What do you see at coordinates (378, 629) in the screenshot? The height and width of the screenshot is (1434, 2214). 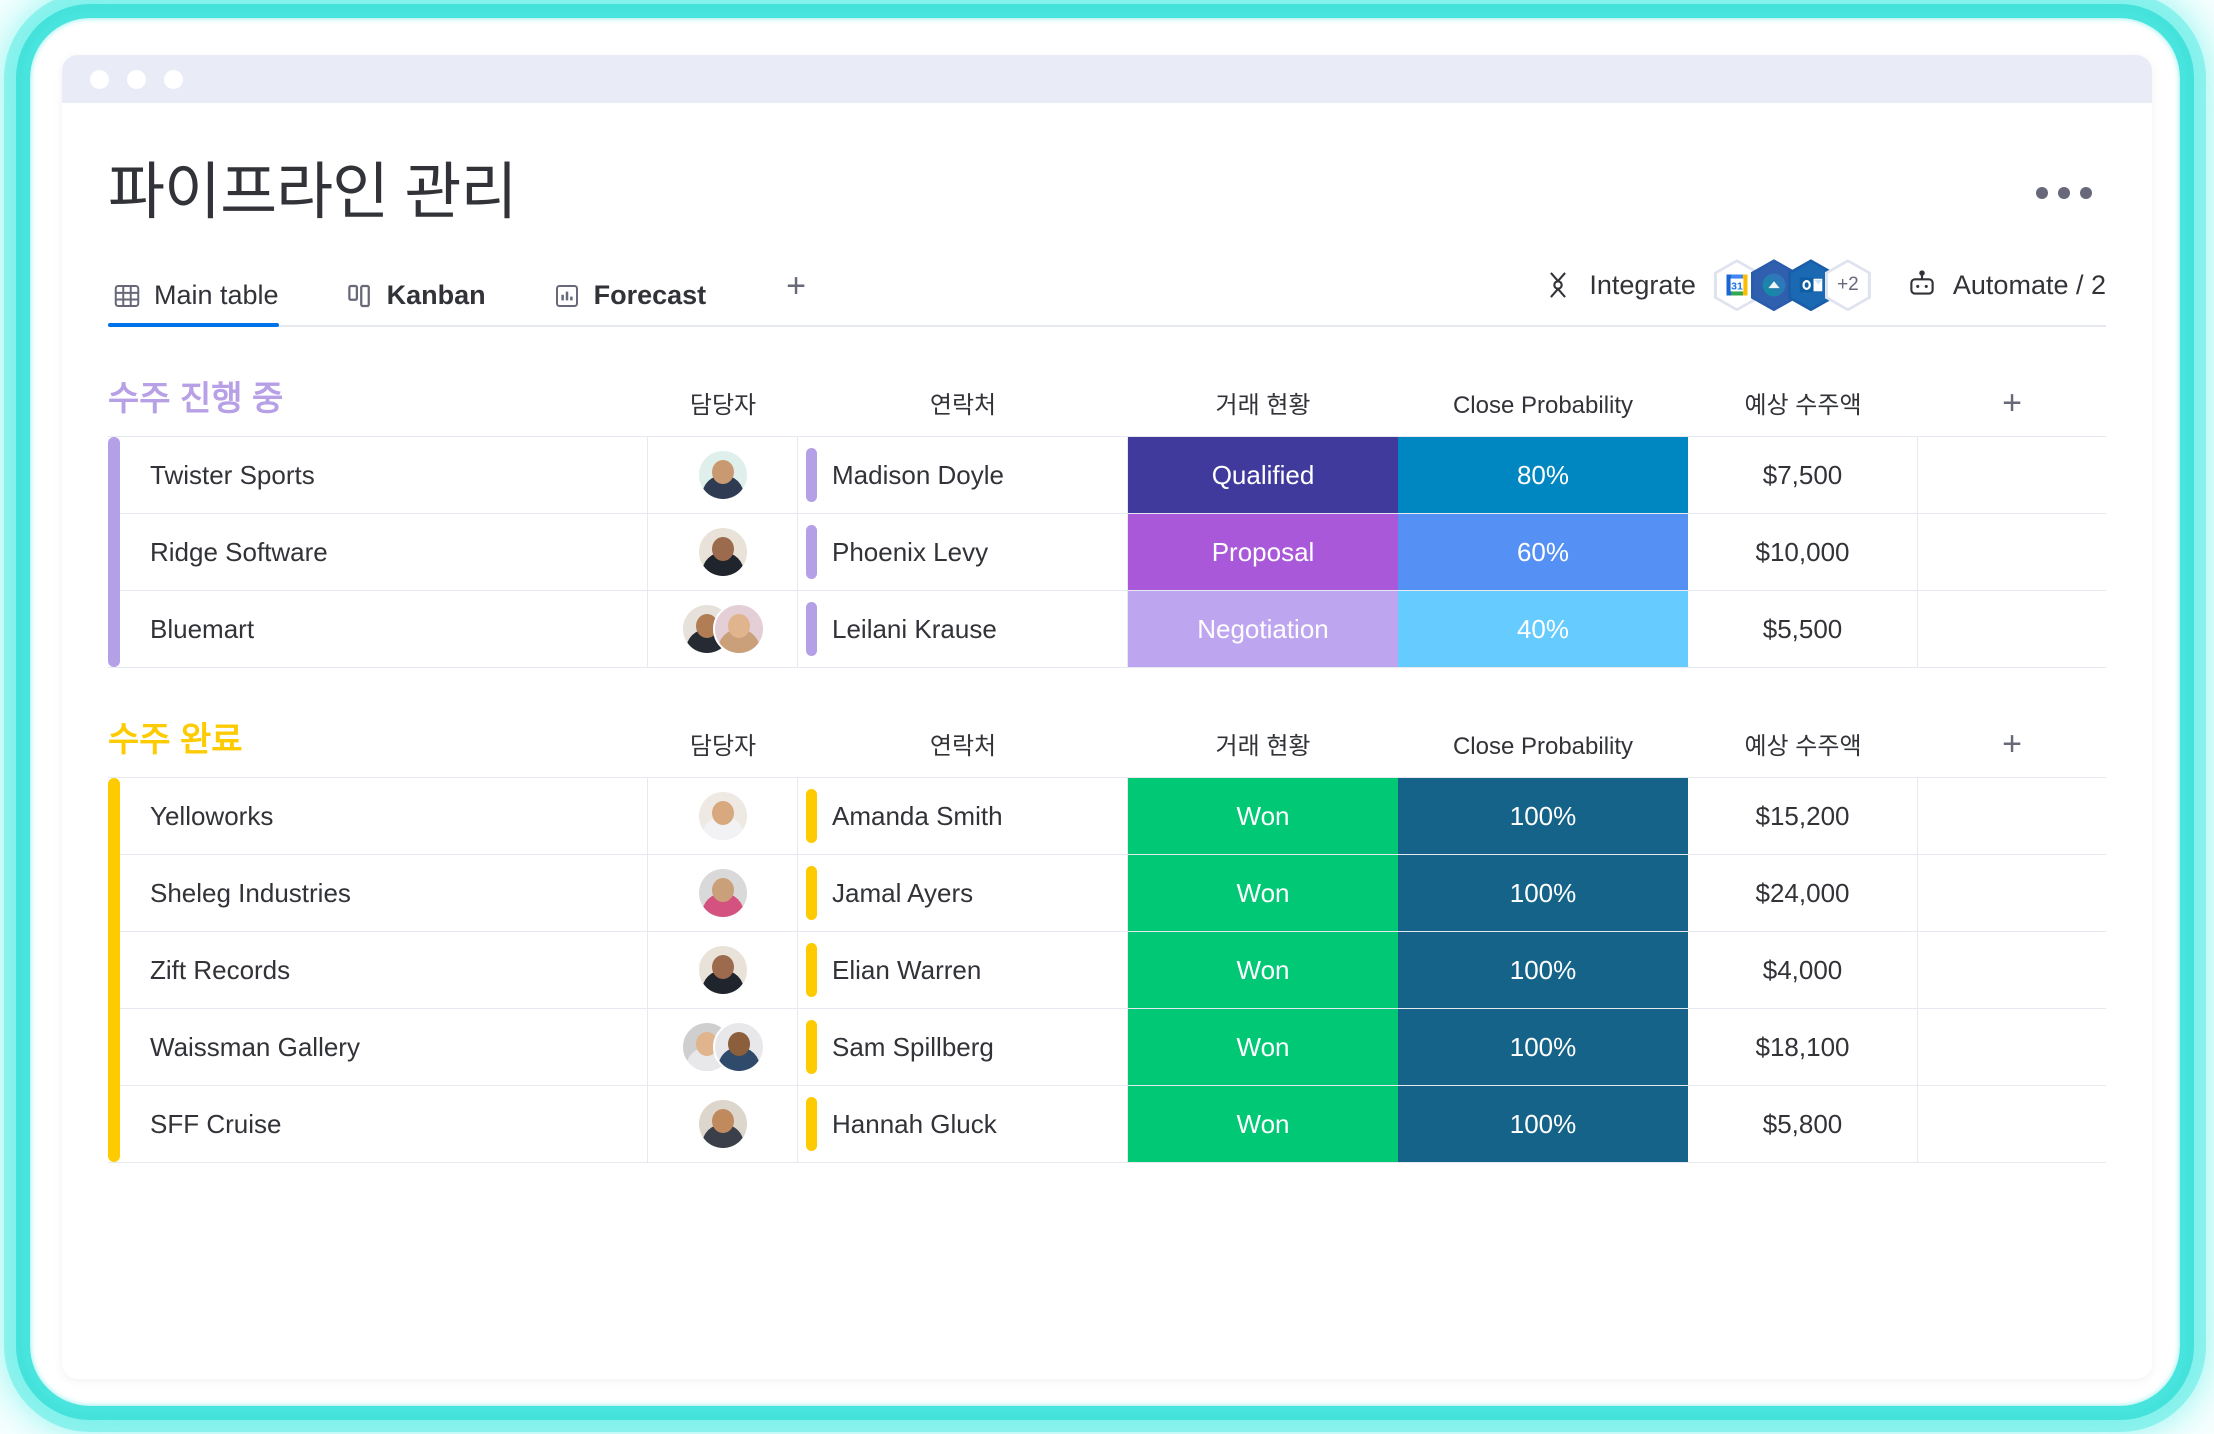 I see `cell-item-name: Bluemart` at bounding box center [378, 629].